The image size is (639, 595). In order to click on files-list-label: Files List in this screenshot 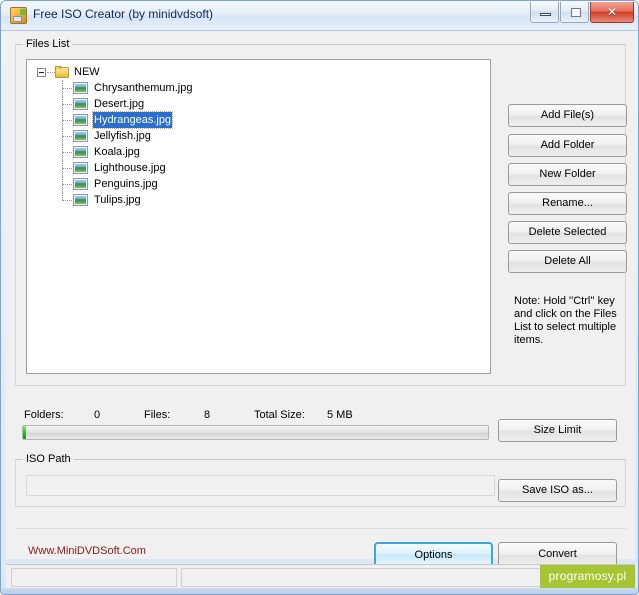, I will do `click(48, 44)`.